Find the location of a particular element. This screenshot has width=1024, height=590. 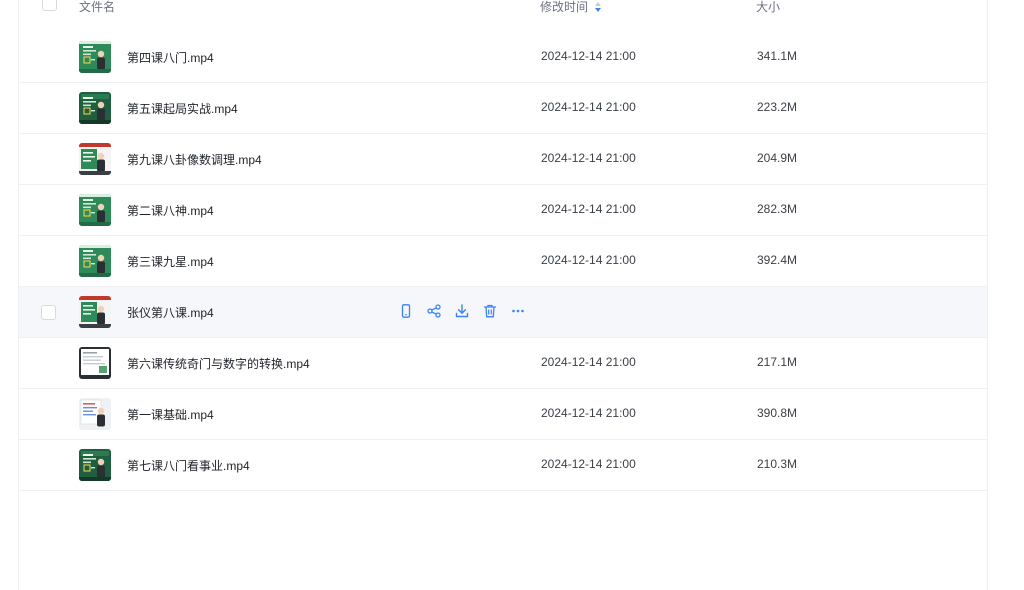

share-icon is located at coordinates (434, 311).